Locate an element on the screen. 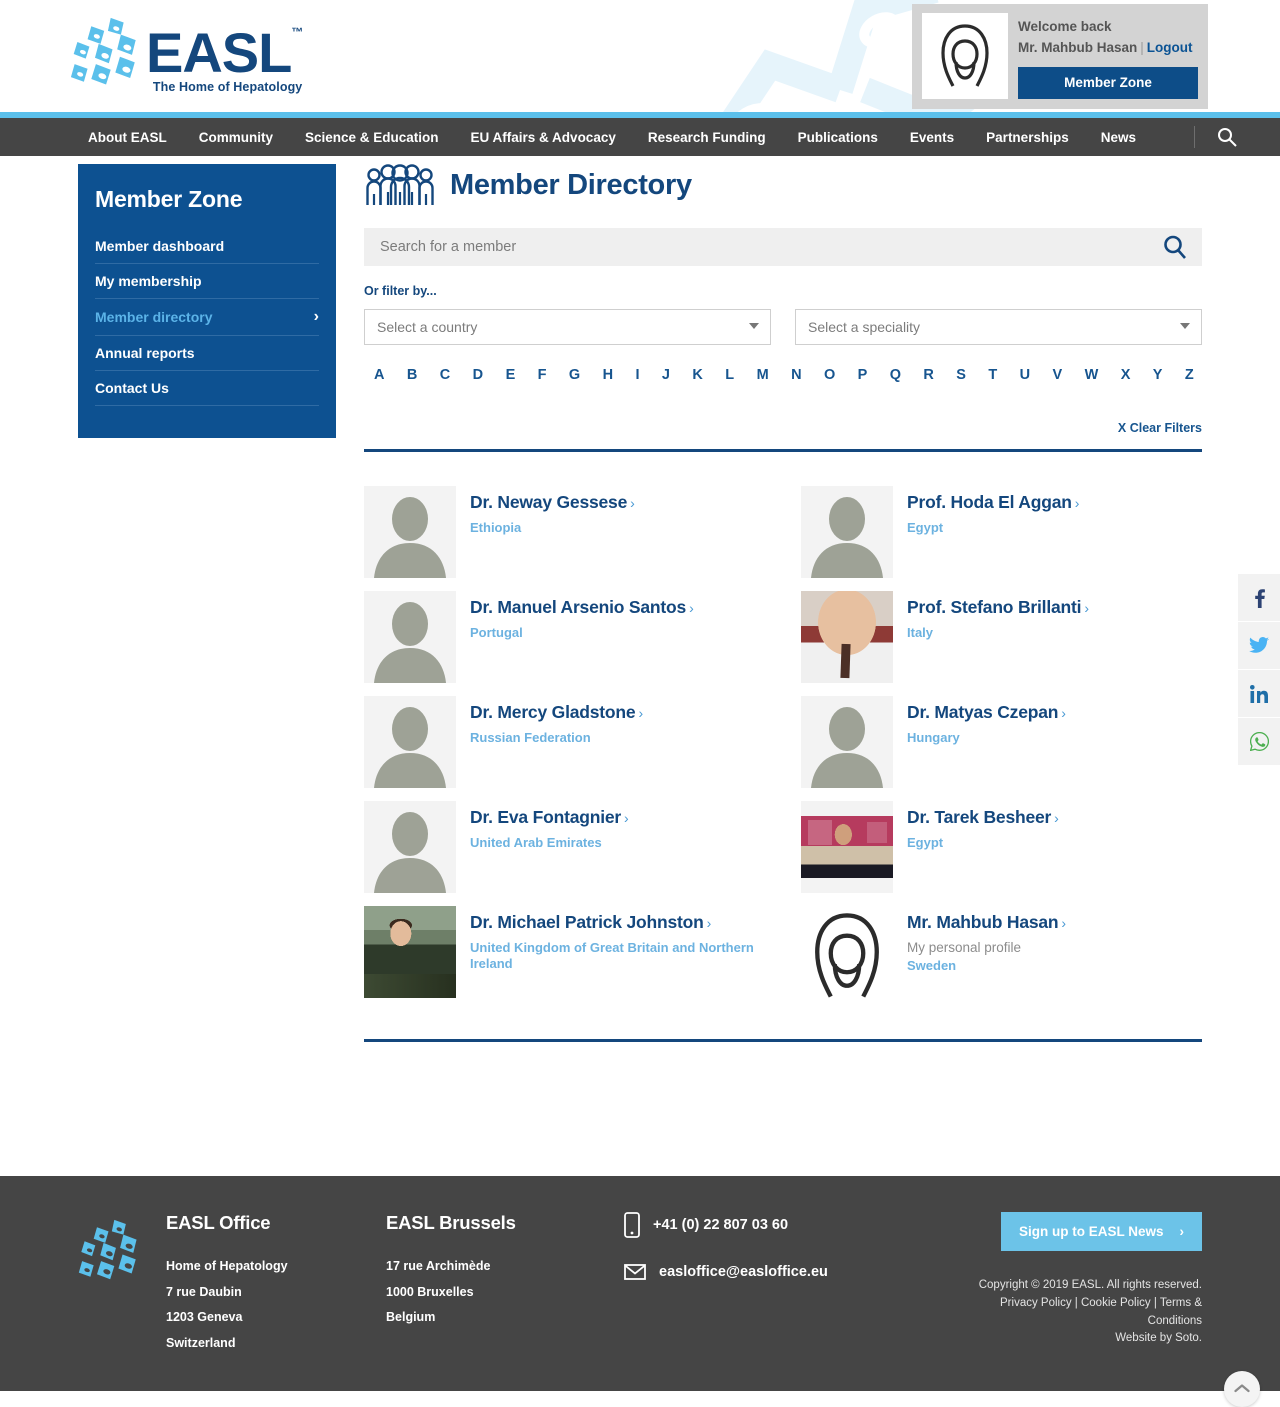  search-submit-button is located at coordinates (1175, 247).